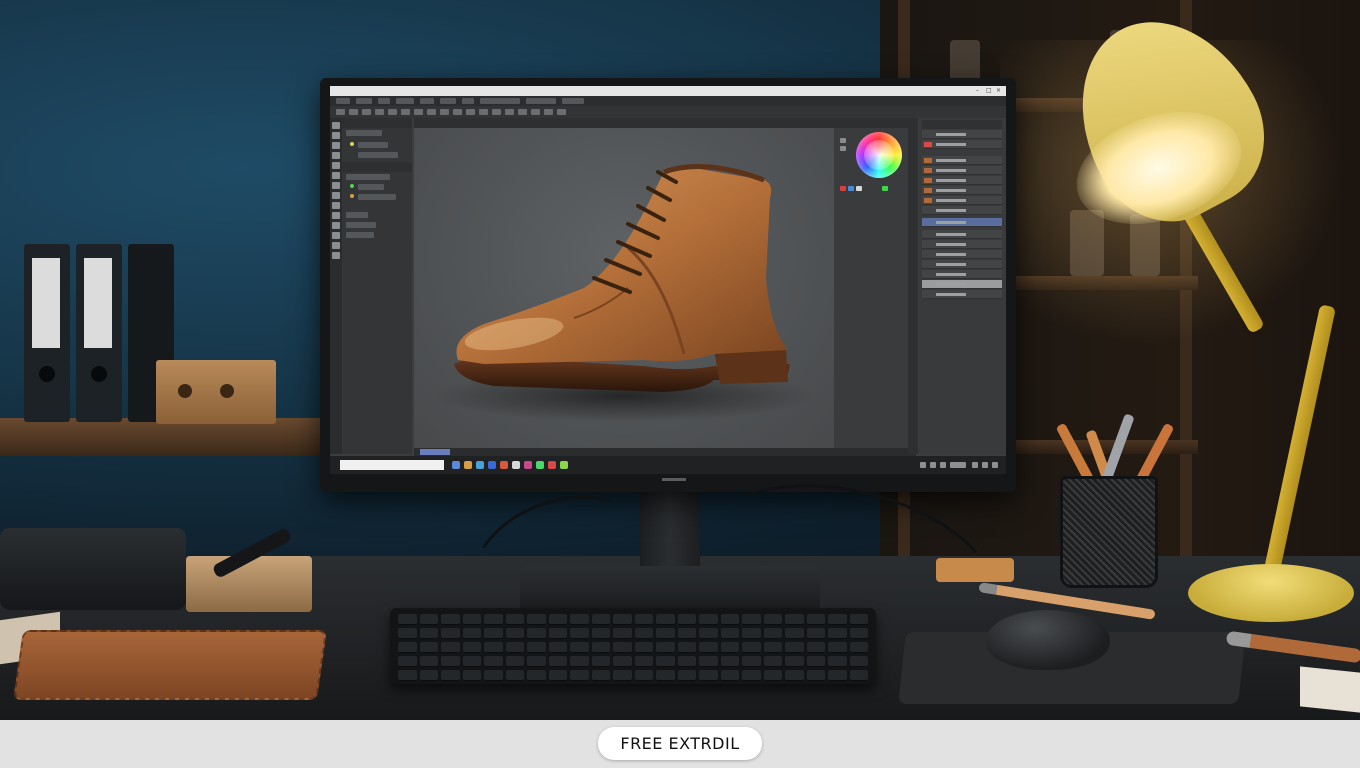  I want to click on layer-row-selected, so click(962, 222).